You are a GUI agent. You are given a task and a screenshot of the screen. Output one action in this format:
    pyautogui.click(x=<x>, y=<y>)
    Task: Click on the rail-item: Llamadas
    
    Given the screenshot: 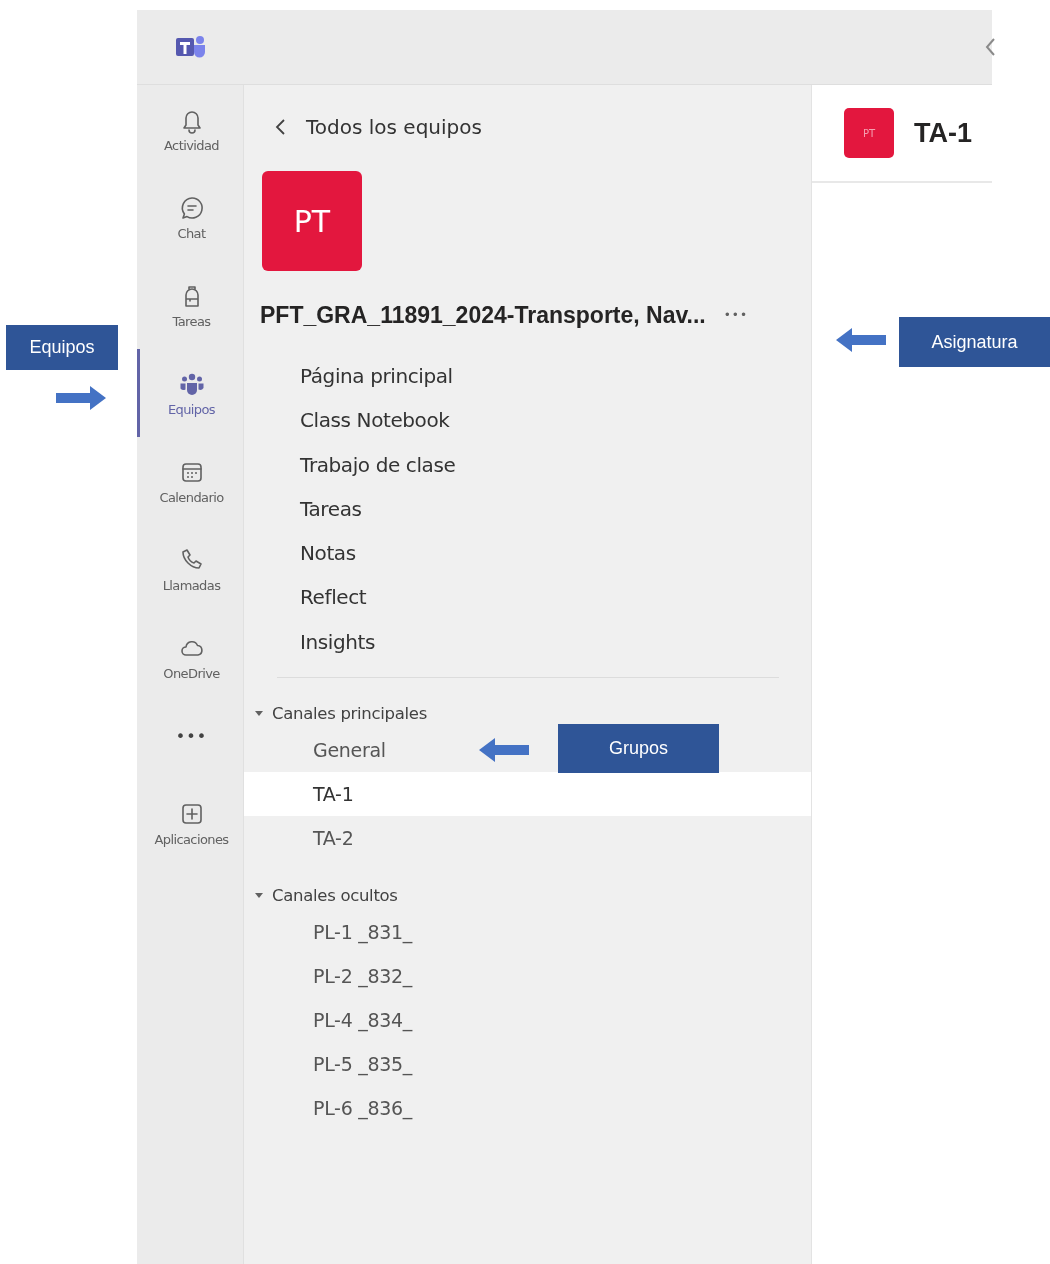 What is the action you would take?
    pyautogui.click(x=190, y=569)
    